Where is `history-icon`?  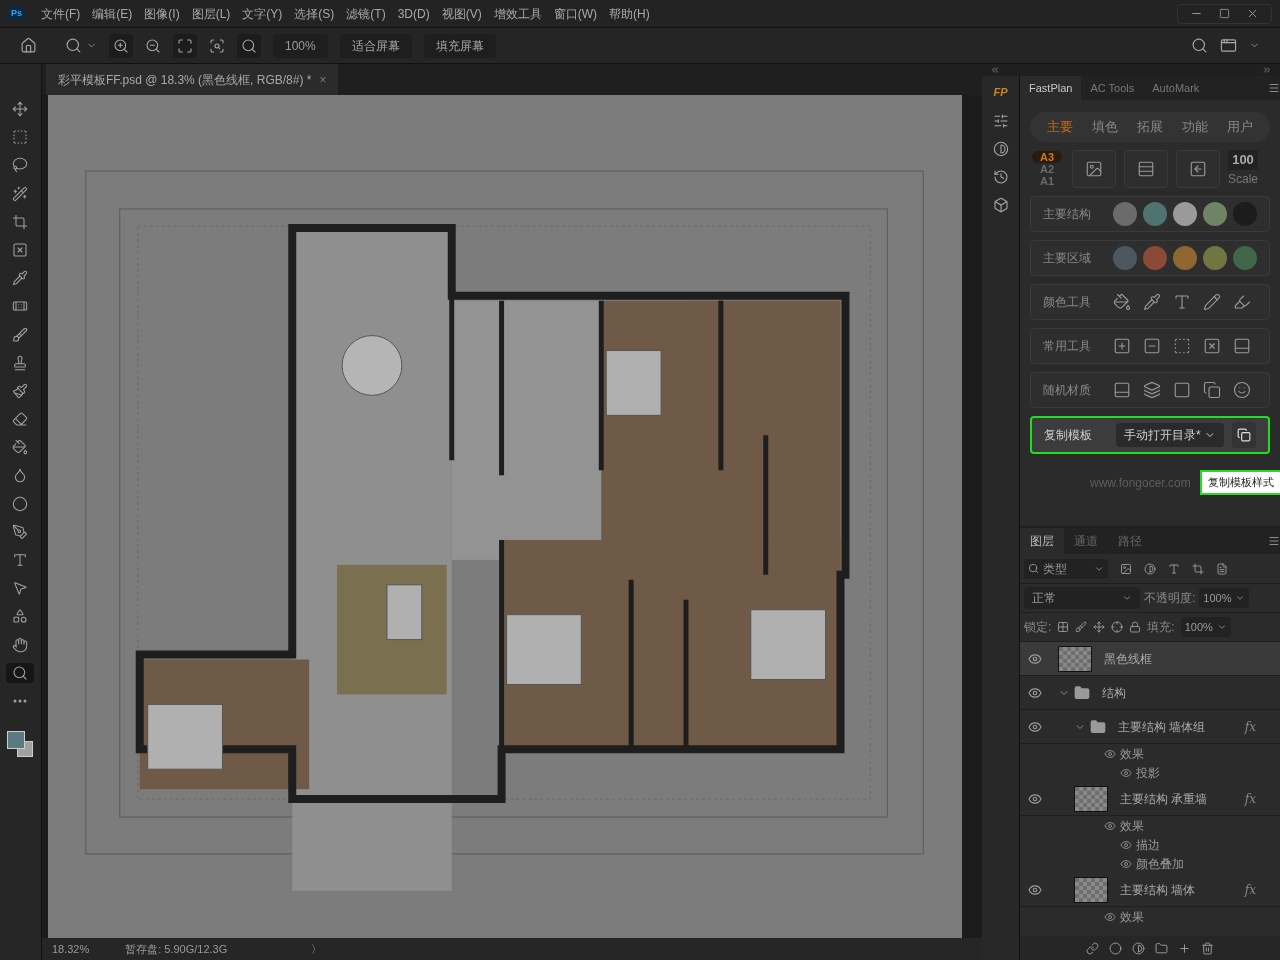
history-icon is located at coordinates (1000, 176).